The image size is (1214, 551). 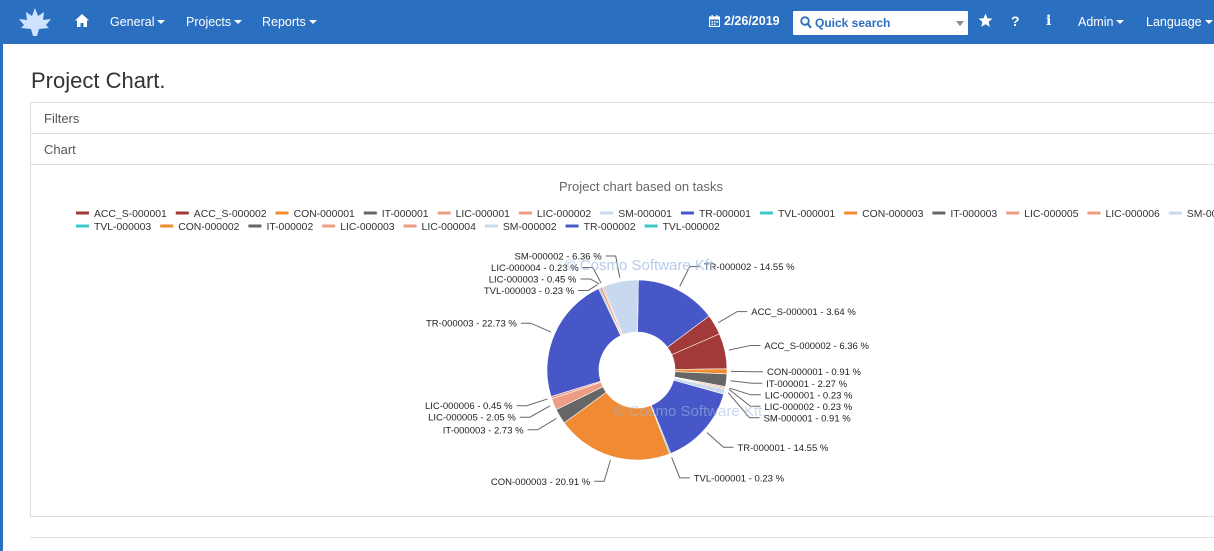 What do you see at coordinates (98, 80) in the screenshot?
I see `page-title: Project Chart.` at bounding box center [98, 80].